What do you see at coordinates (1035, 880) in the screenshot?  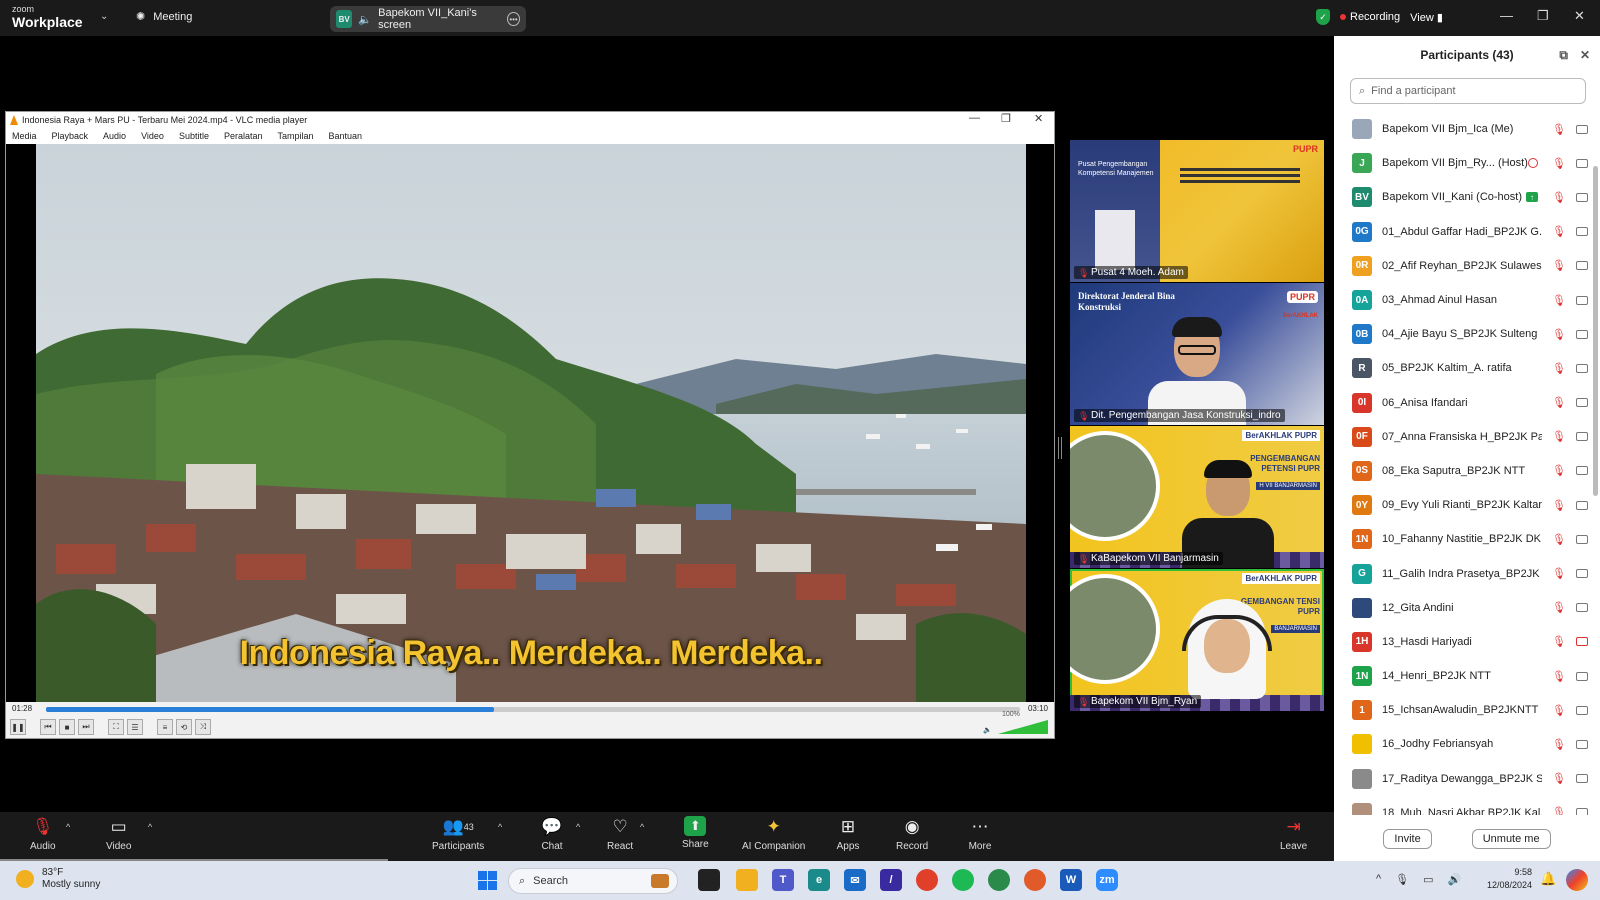 I see `chrome-alt-icon` at bounding box center [1035, 880].